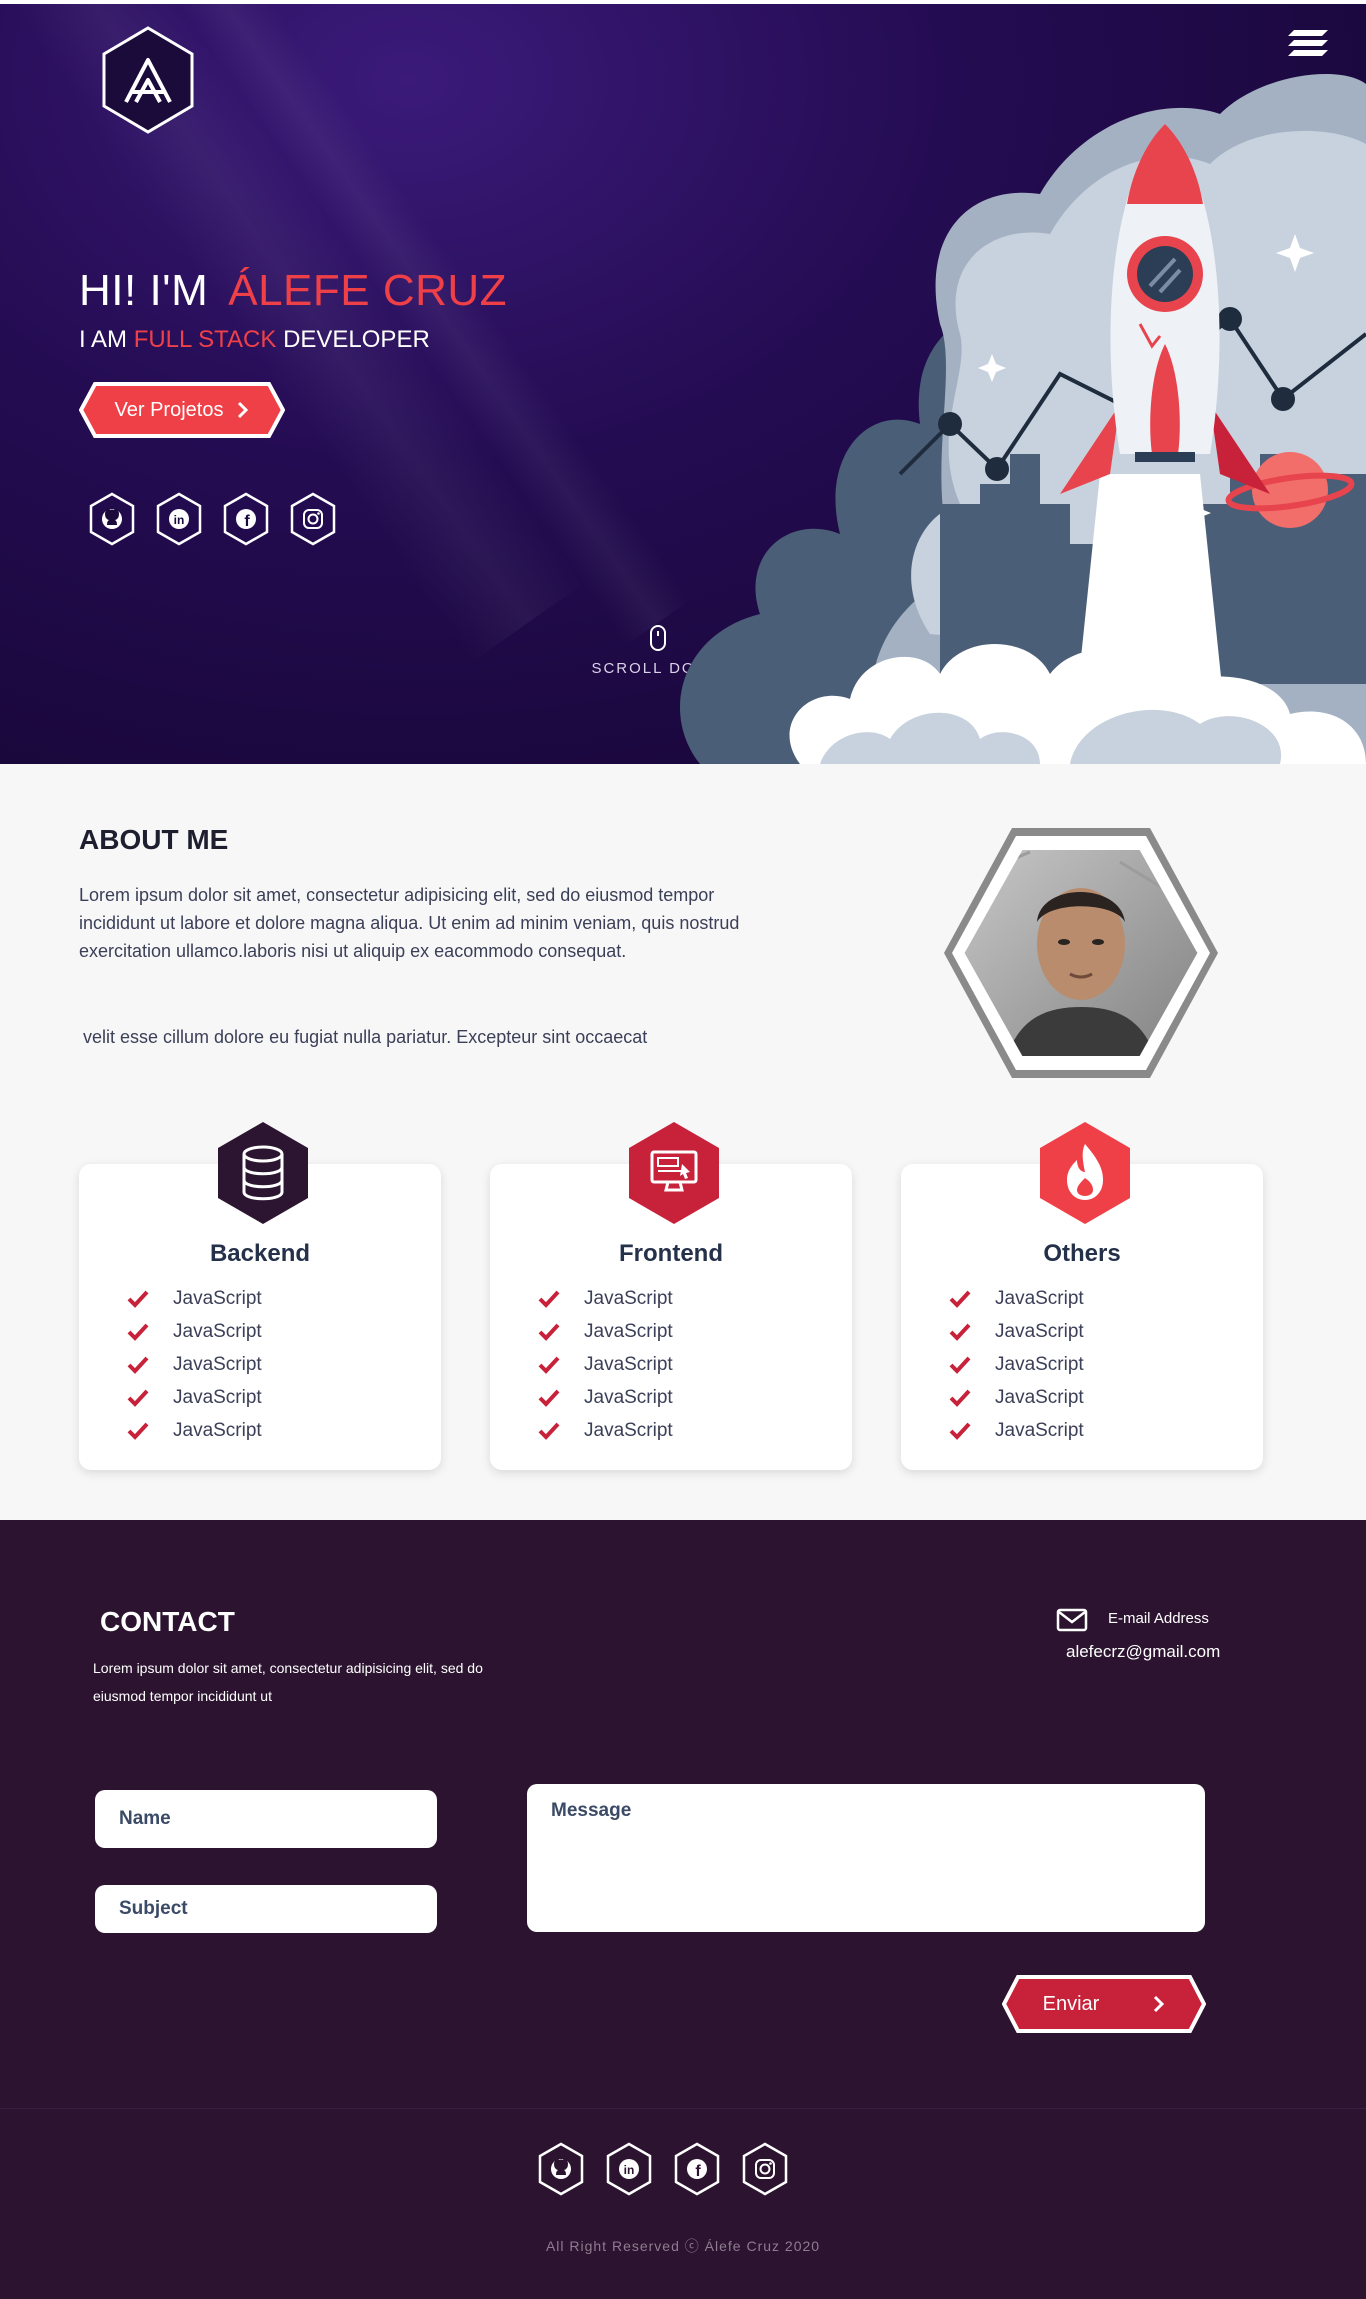 This screenshot has height=2299, width=1366. I want to click on view-projects-label: Ver Projetos, so click(169, 409).